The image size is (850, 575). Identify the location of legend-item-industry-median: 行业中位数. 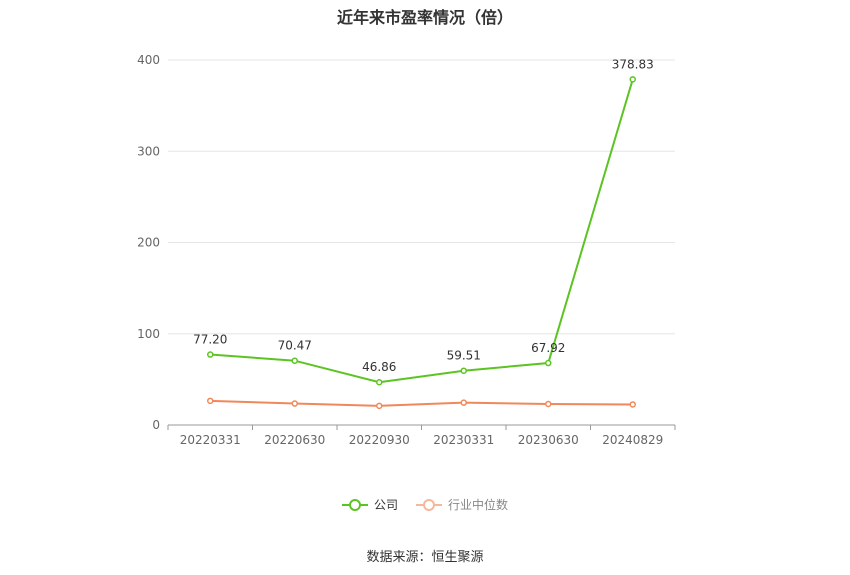
(462, 504).